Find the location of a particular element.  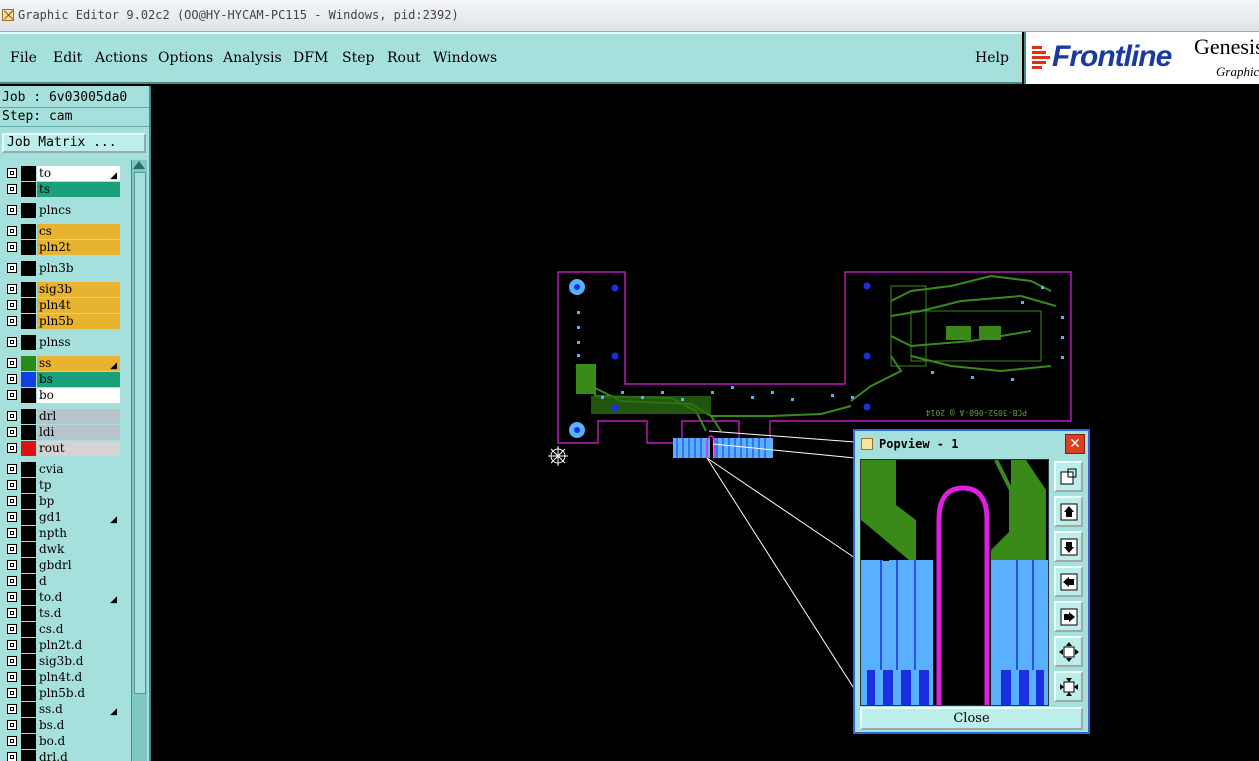

layer-name: sig3b.d is located at coordinates (78, 661).